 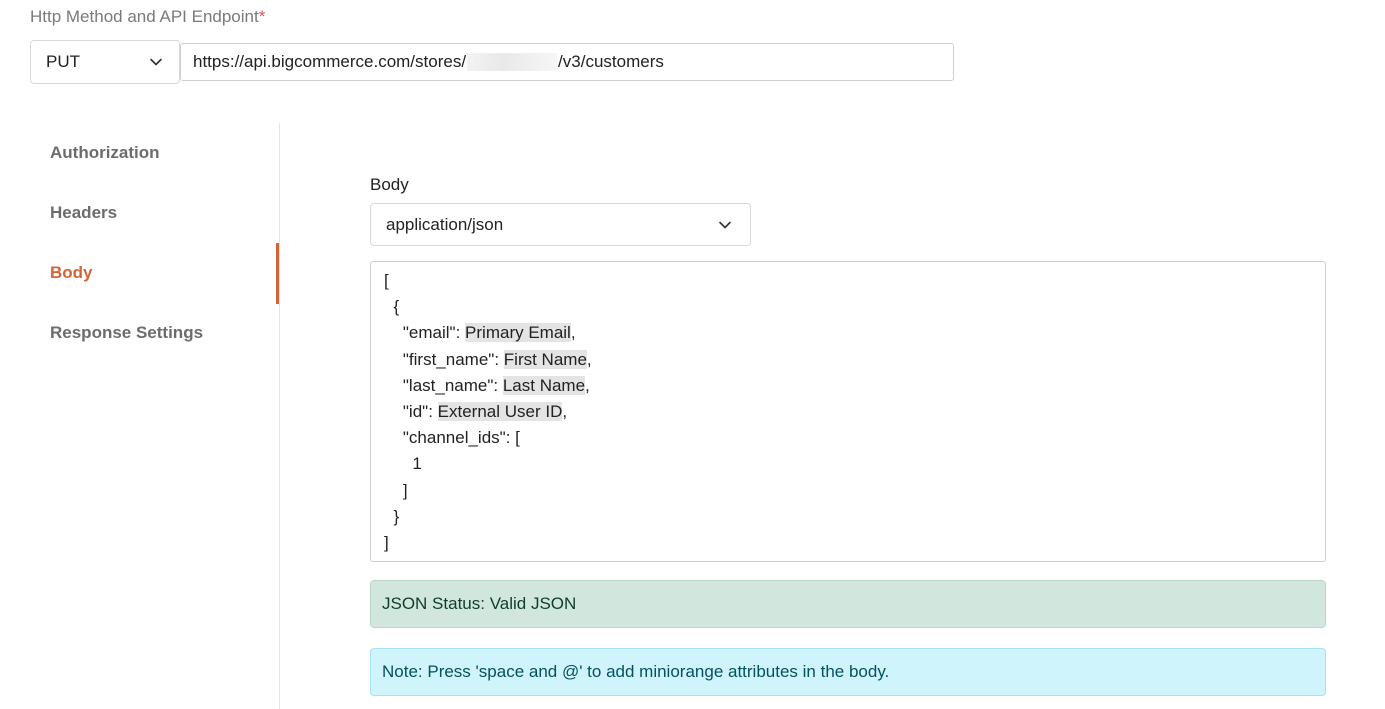 What do you see at coordinates (411, 411) in the screenshot?
I see `editor-line-text: "id":` at bounding box center [411, 411].